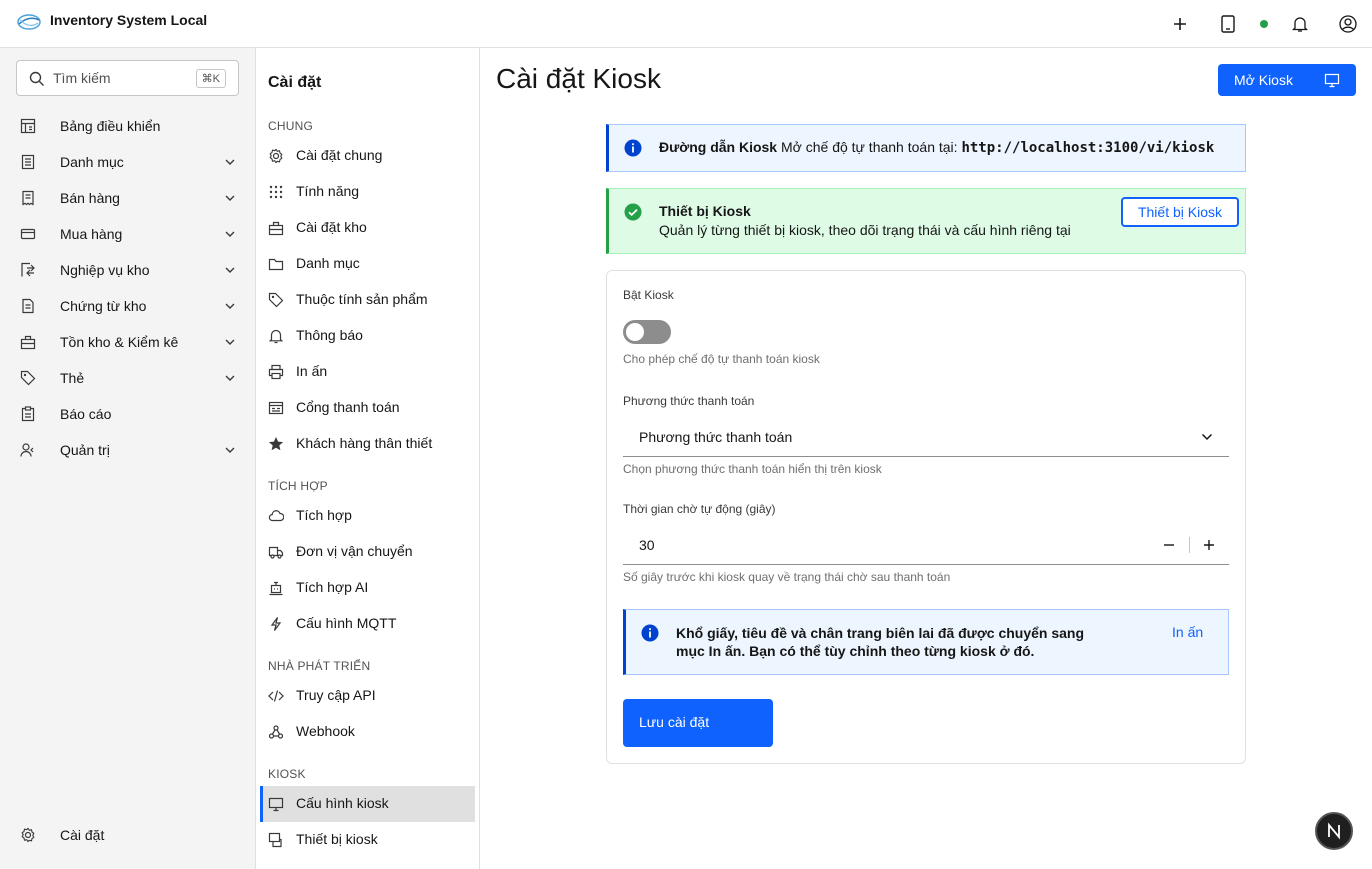 The image size is (1372, 869). I want to click on settings-item-shipping: Đơn vị vận chuyển, so click(367, 552).